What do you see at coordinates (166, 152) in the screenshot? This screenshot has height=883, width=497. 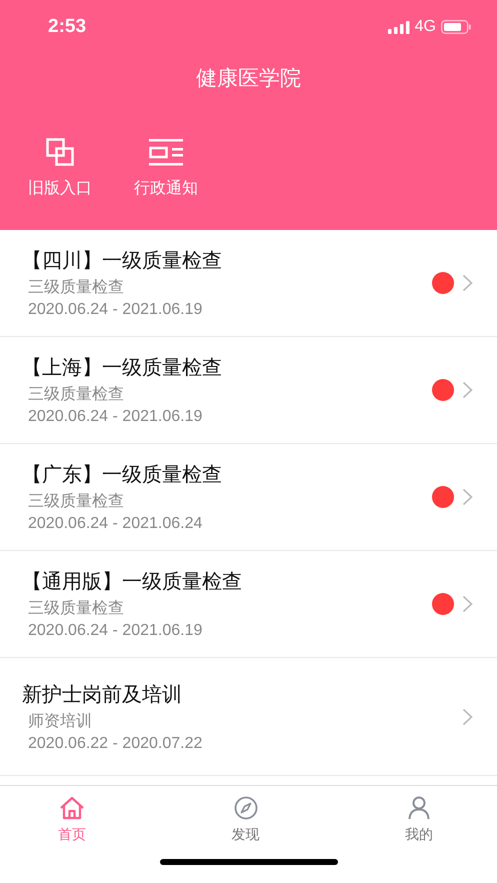 I see `list-icon` at bounding box center [166, 152].